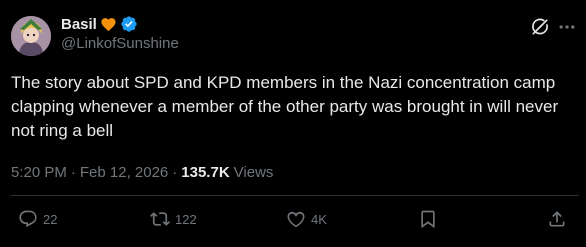 The image size is (586, 247). I want to click on repost-count: 122, so click(186, 219).